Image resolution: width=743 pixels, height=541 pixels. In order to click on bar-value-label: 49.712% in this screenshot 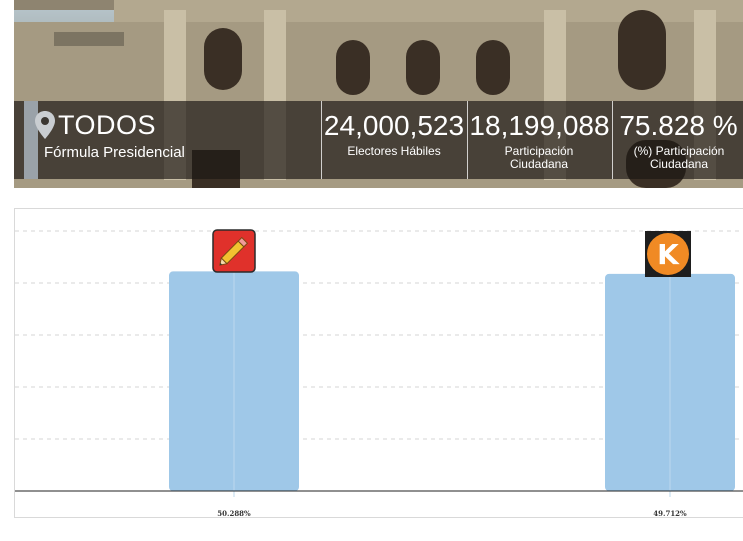, I will do `click(670, 513)`.